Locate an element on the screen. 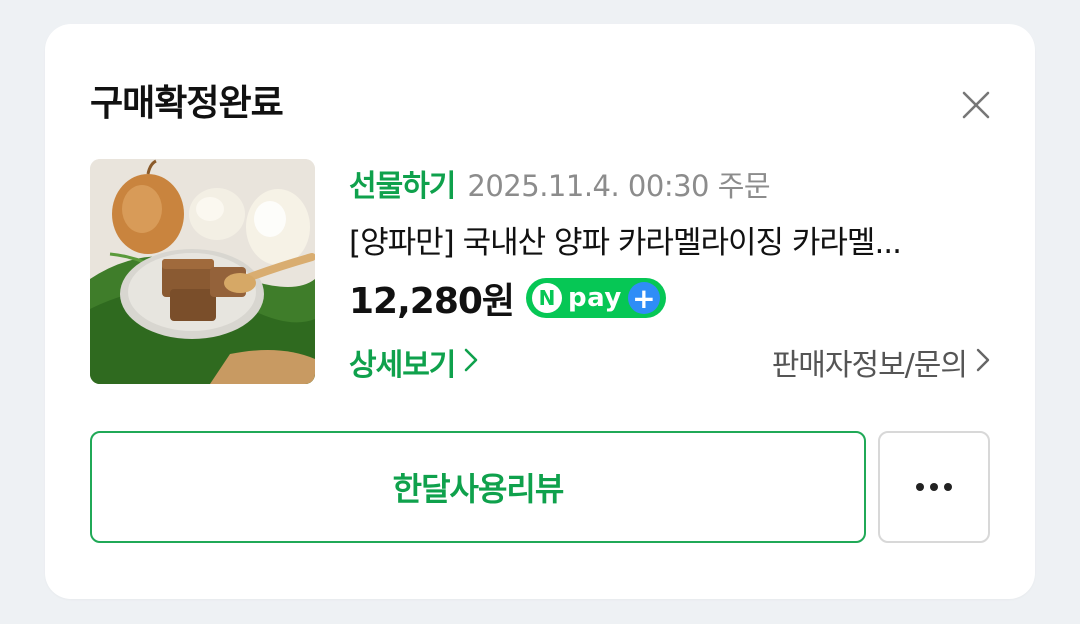 The width and height of the screenshot is (1080, 624). monthly-review-label: 한달사용리뷰 is located at coordinates (478, 489).